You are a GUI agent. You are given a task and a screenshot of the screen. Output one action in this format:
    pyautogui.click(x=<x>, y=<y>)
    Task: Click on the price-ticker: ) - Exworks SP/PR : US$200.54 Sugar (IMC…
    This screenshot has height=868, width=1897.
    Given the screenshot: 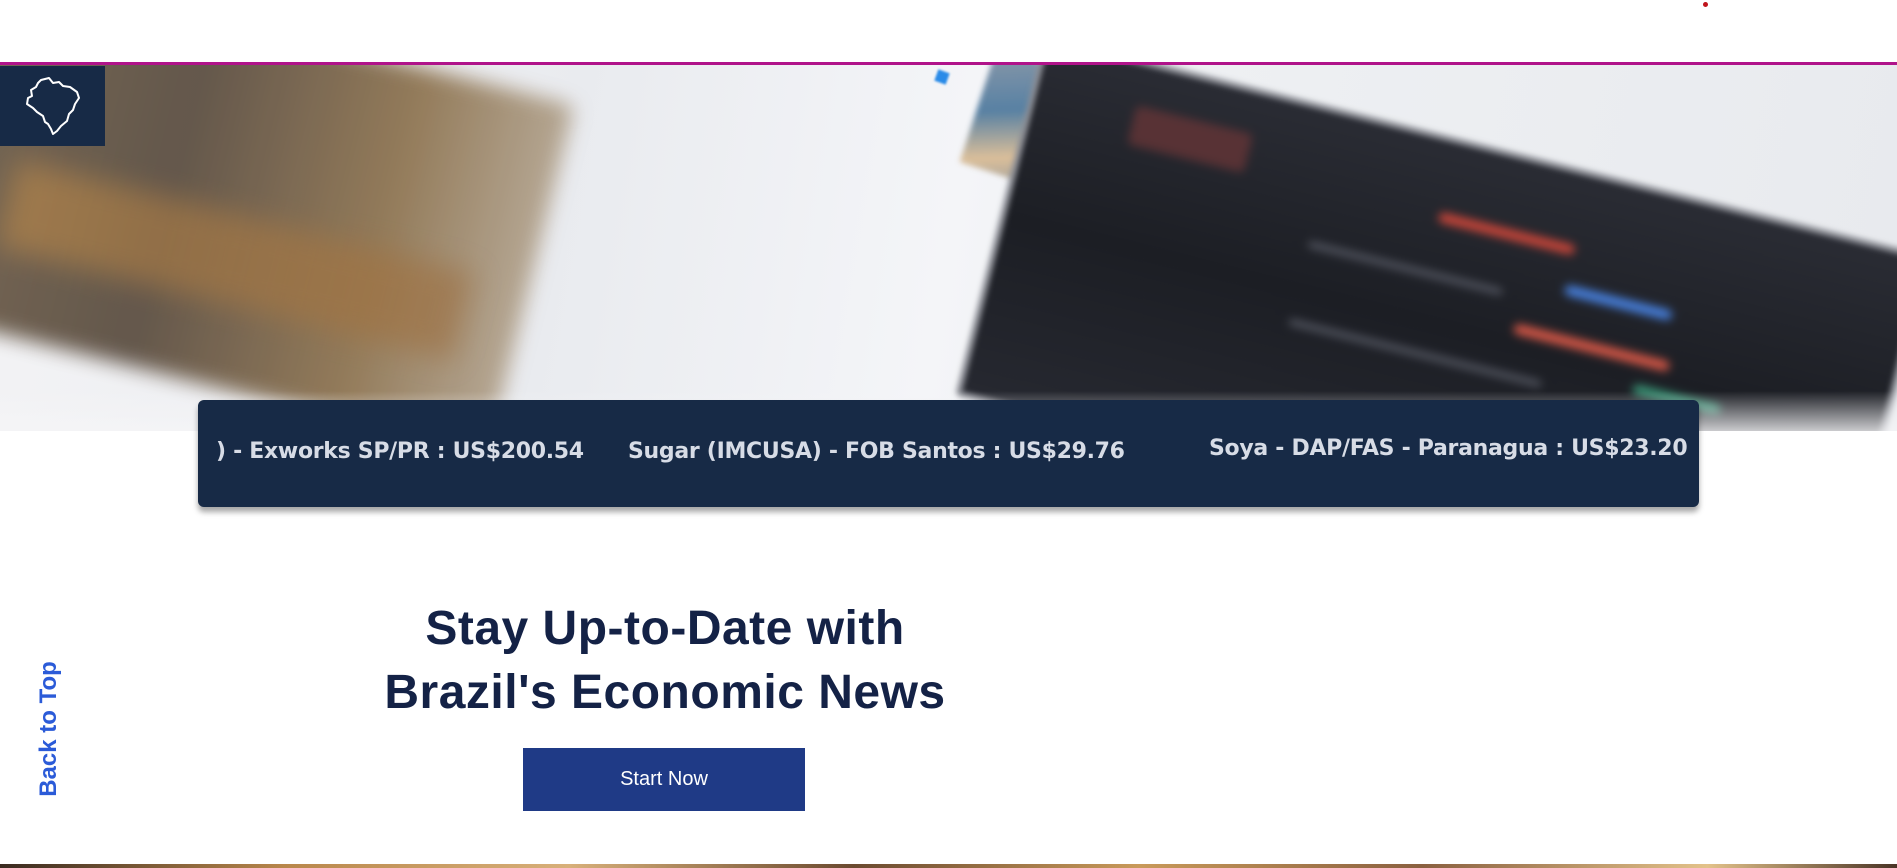 What is the action you would take?
    pyautogui.click(x=948, y=453)
    